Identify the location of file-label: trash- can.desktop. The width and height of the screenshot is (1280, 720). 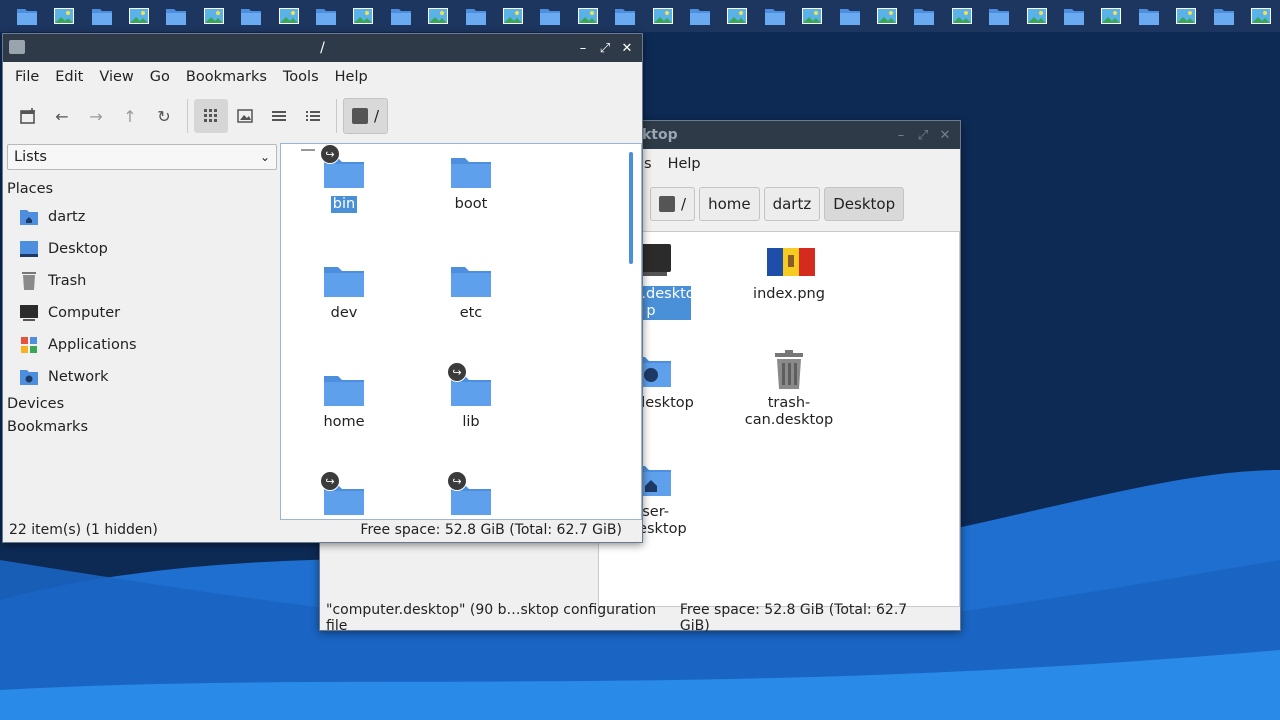
(789, 411).